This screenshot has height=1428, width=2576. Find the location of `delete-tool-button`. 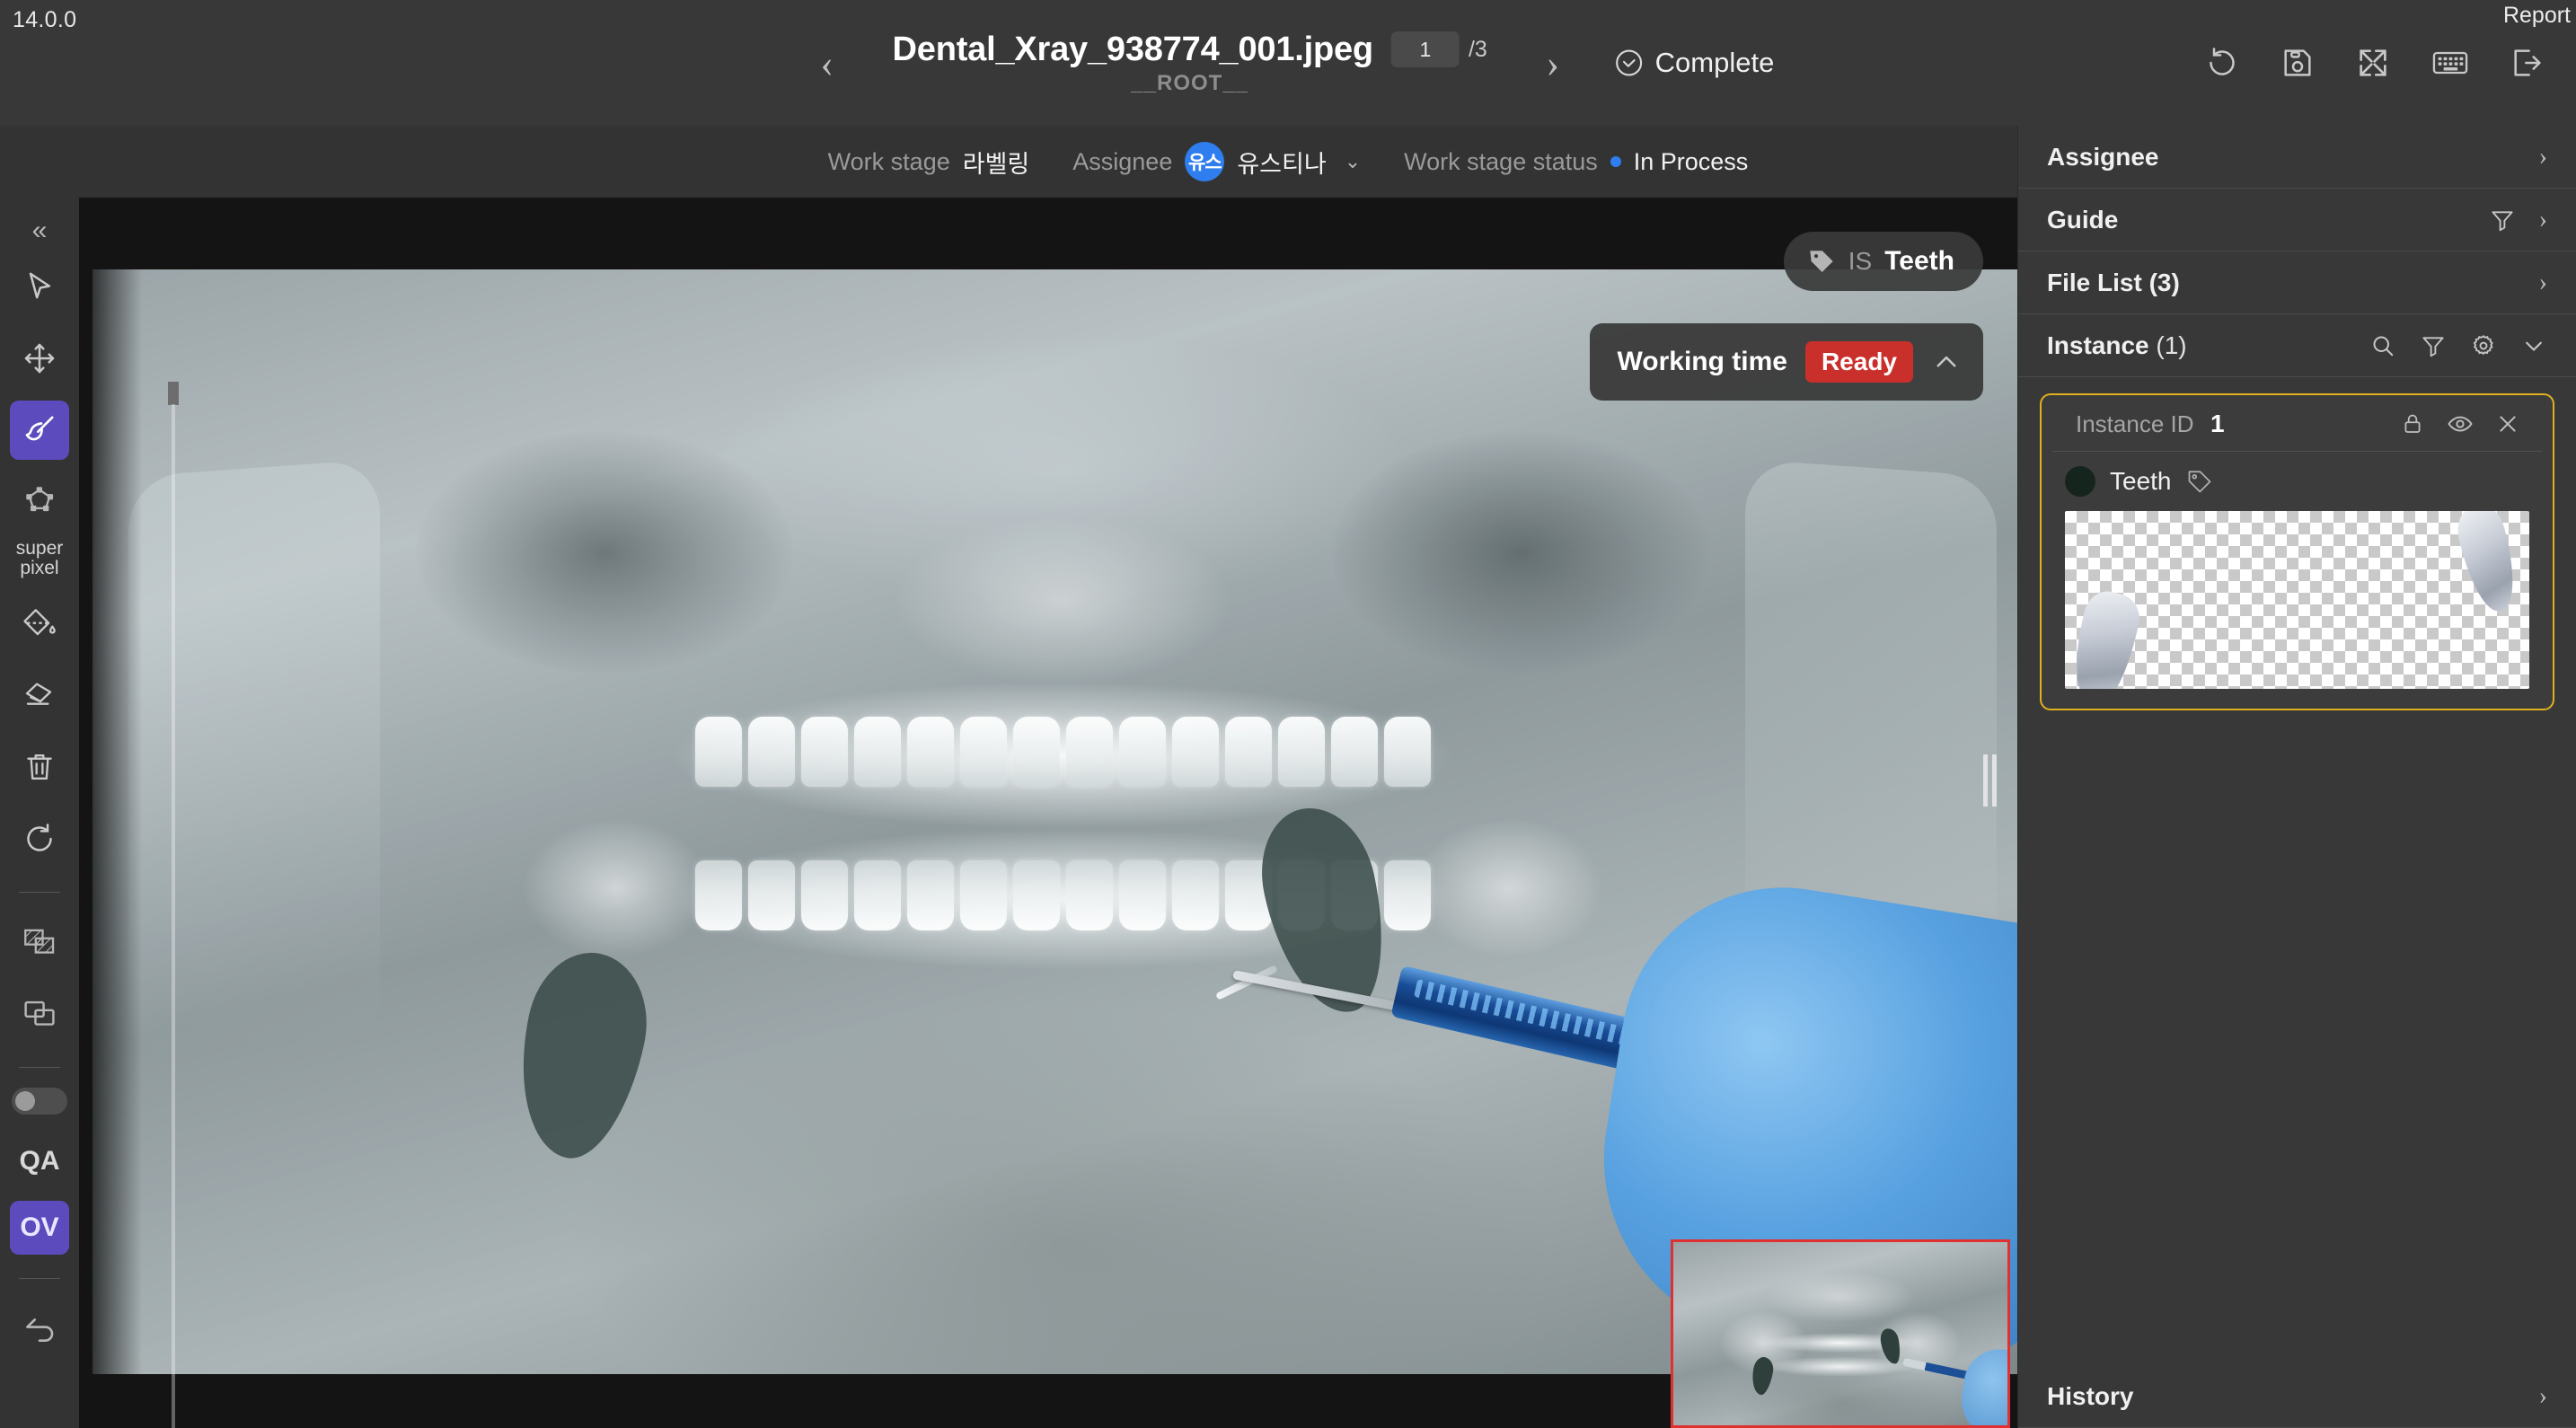

delete-tool-button is located at coordinates (39, 767).